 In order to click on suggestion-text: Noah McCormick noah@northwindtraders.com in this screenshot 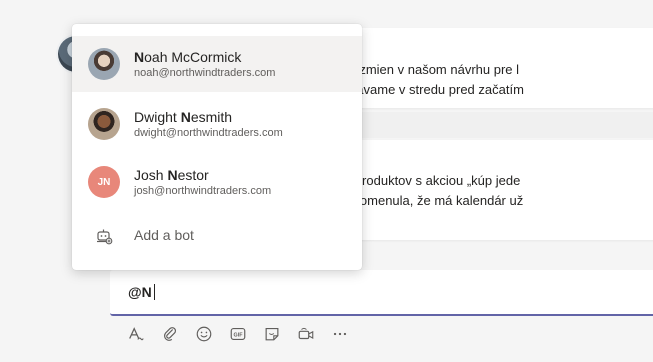, I will do `click(204, 64)`.